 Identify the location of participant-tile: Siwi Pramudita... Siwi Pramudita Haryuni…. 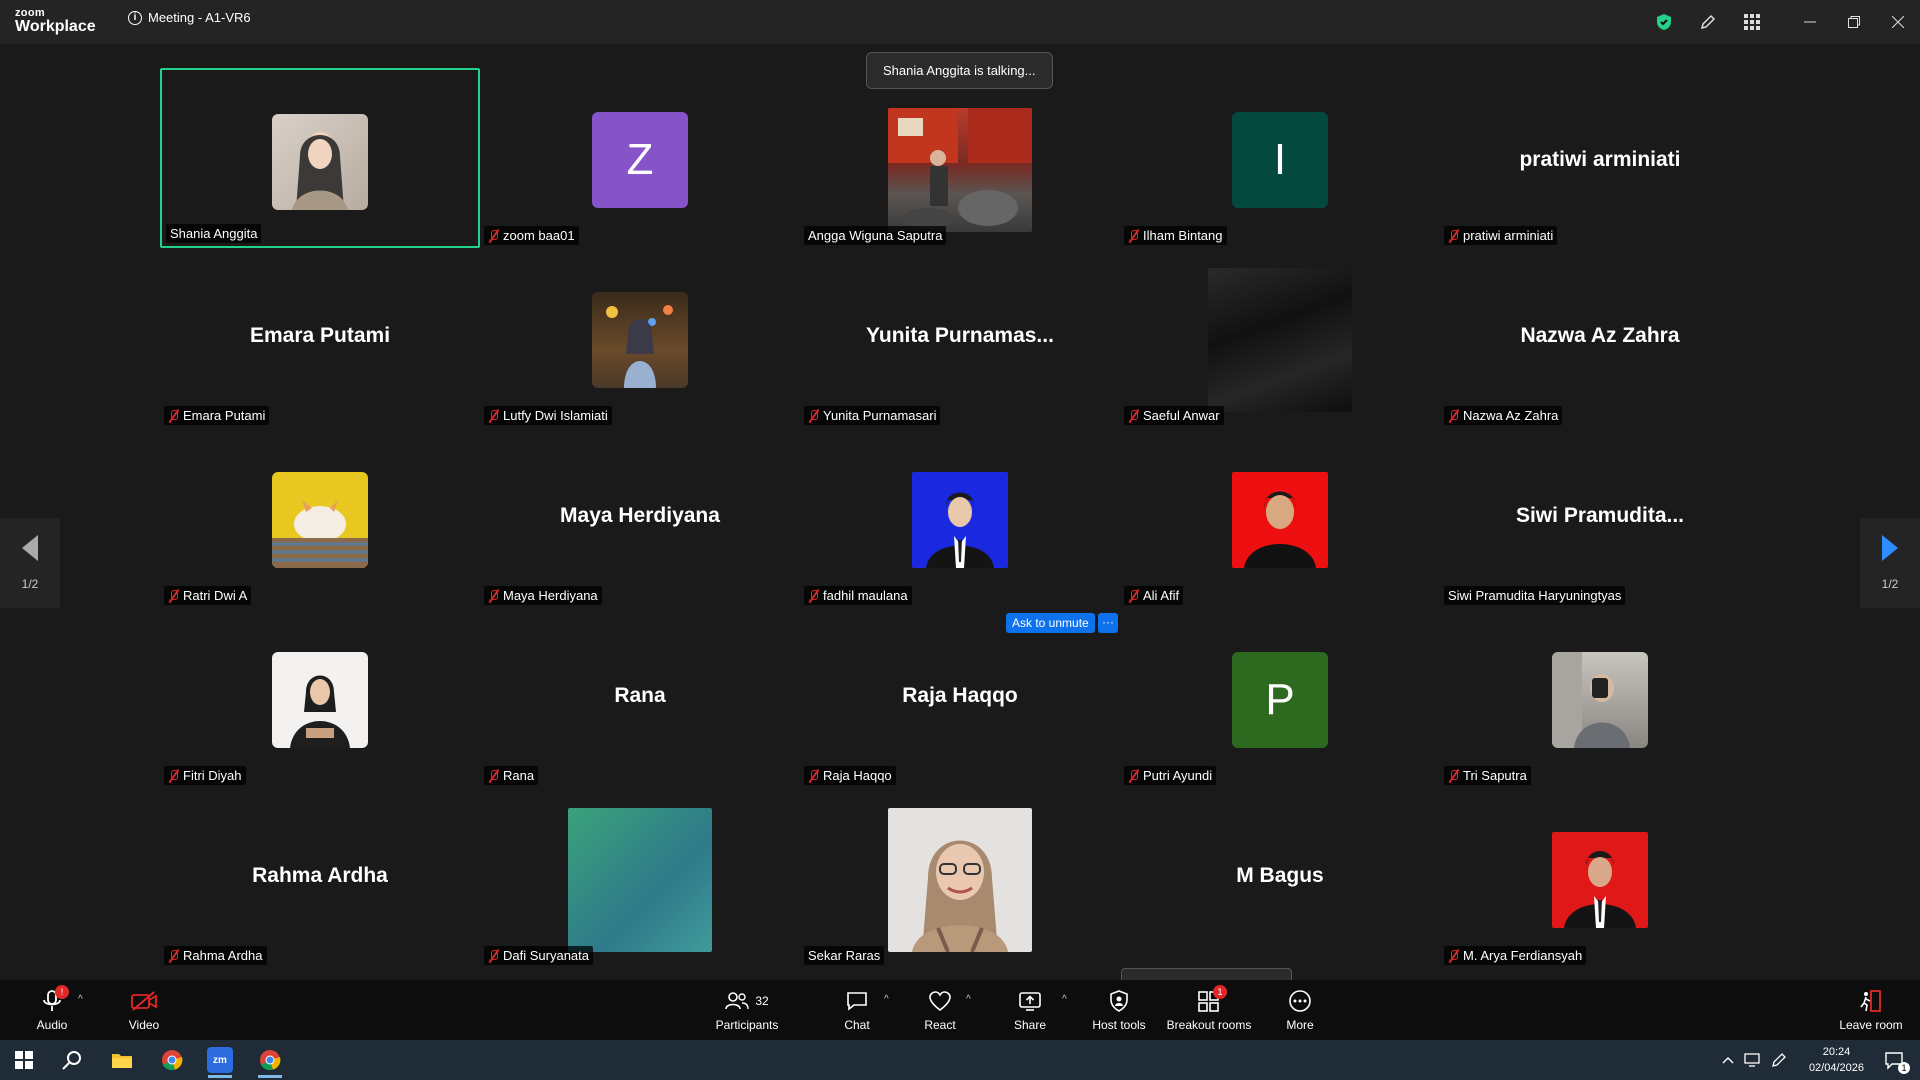
(1600, 518).